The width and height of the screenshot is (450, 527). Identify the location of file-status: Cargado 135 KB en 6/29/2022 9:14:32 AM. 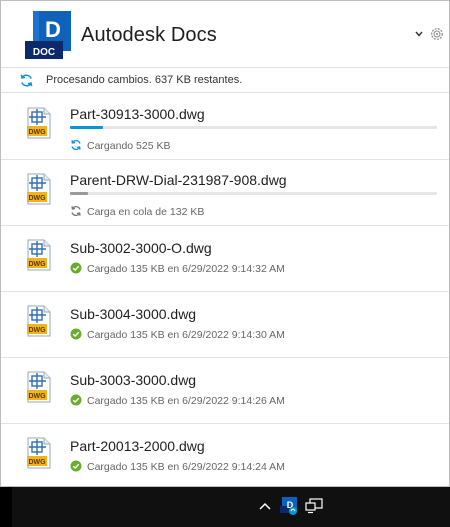
(177, 267).